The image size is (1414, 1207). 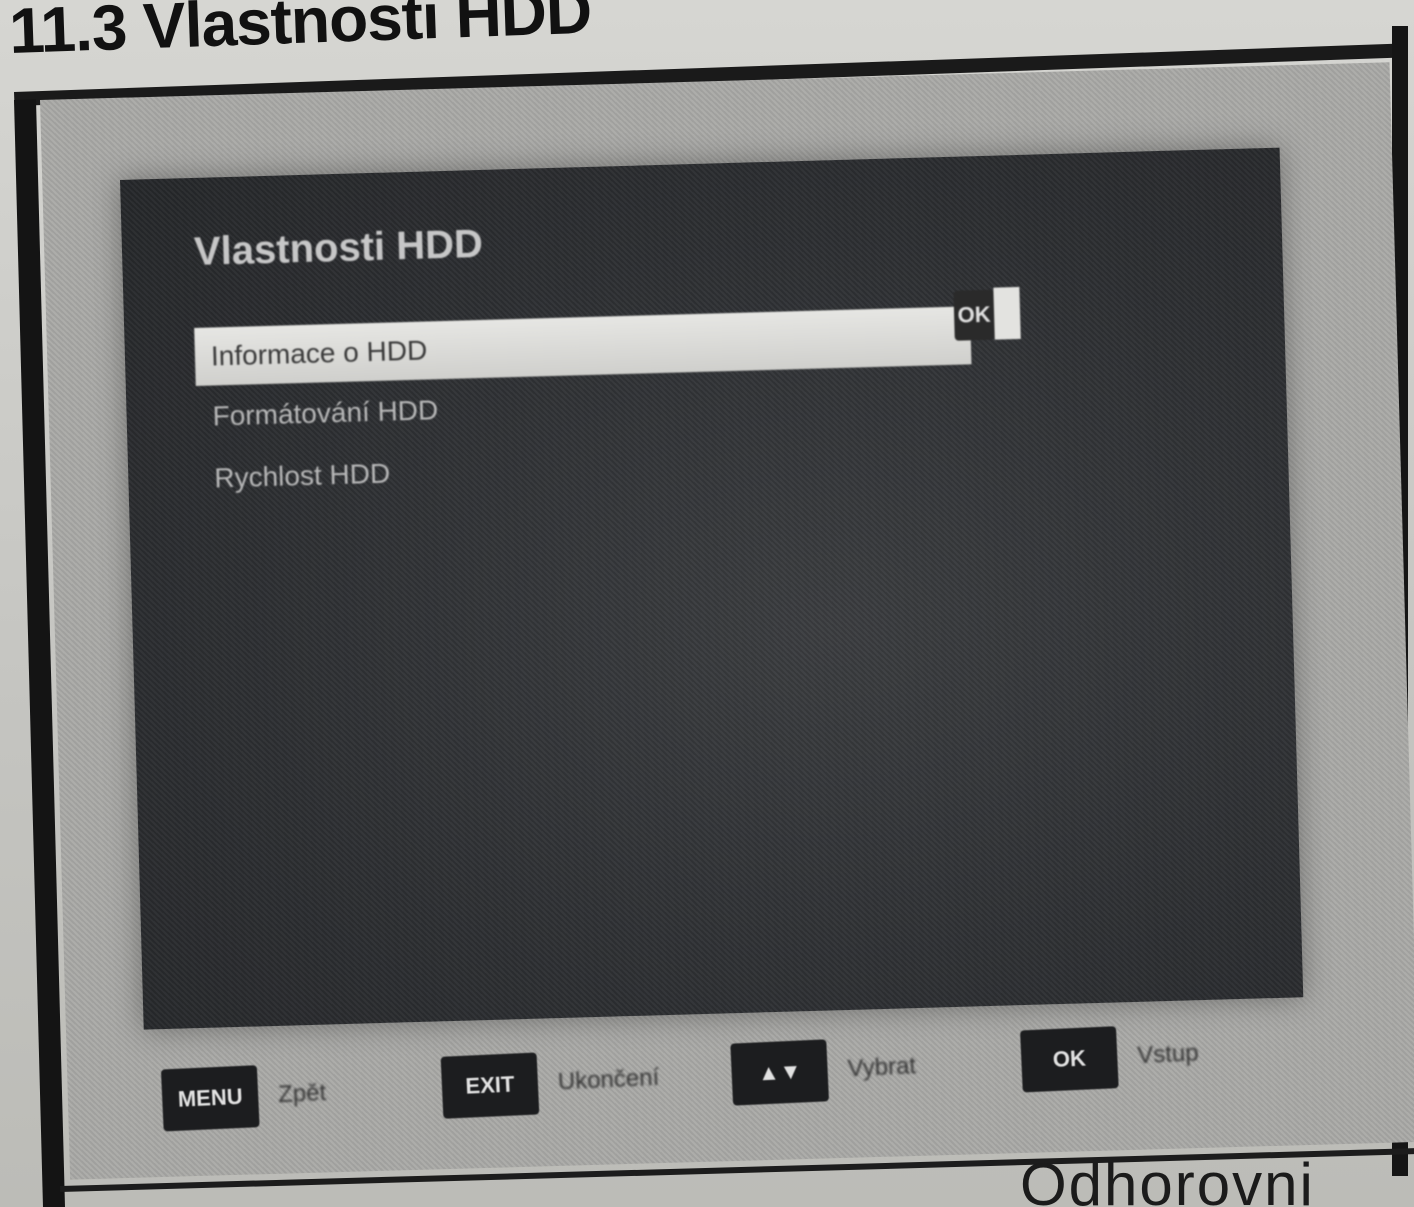 I want to click on legend-item-ok: OK Vstup, so click(x=1110, y=1057).